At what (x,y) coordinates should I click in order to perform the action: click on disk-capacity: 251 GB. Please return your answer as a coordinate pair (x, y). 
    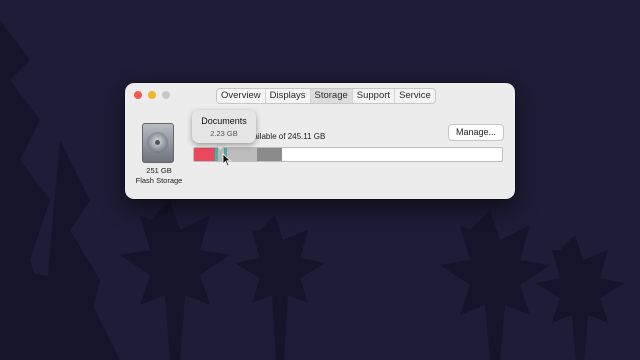
    Looking at the image, I should click on (159, 170).